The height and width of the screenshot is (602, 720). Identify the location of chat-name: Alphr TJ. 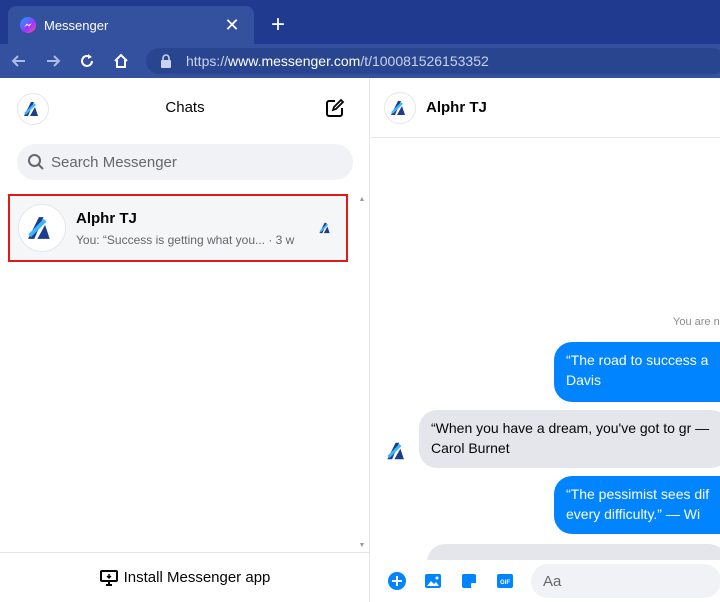
(106, 218).